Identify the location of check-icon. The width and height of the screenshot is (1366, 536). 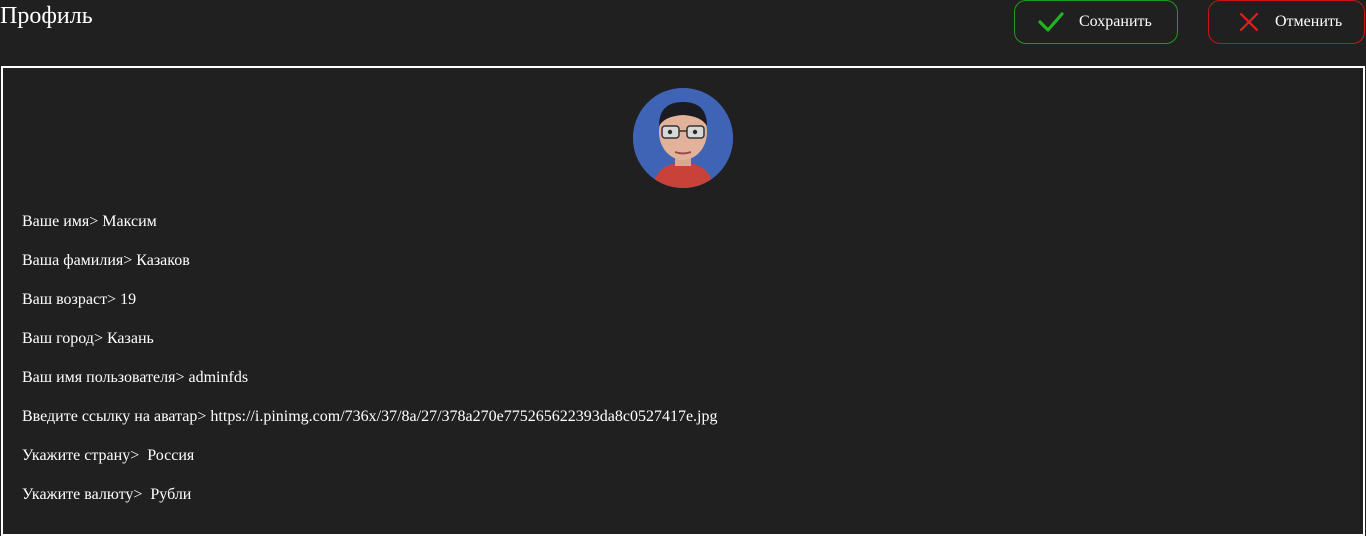
(1051, 22).